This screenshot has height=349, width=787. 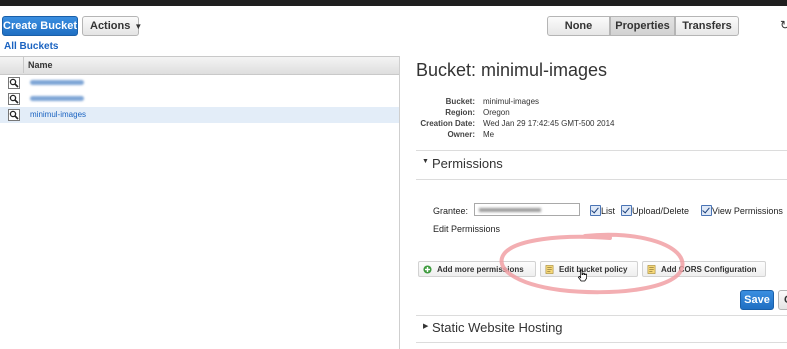 I want to click on all-buckets-link: All Buckets, so click(x=31, y=46).